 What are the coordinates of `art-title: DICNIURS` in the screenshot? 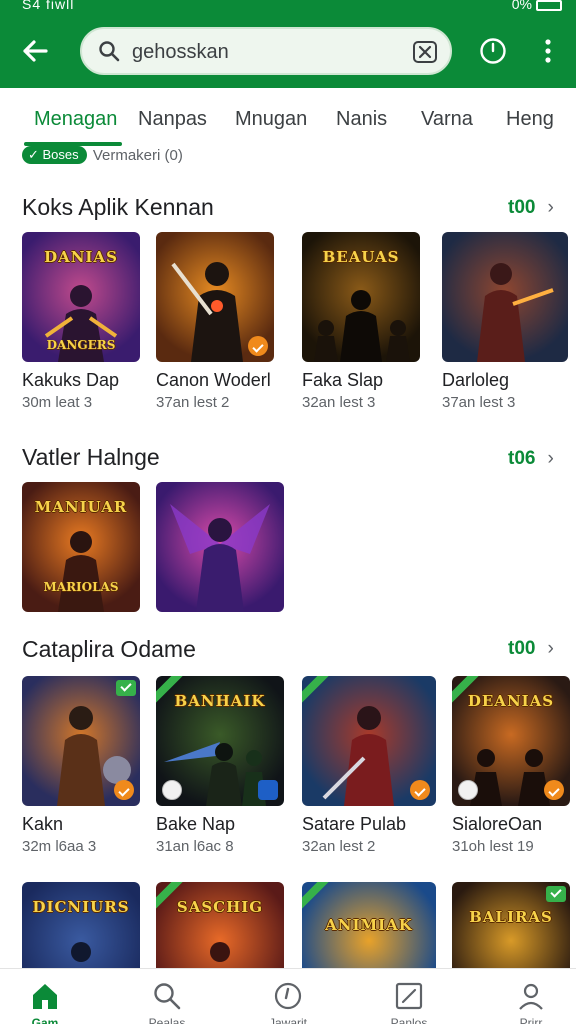 It's located at (81, 907).